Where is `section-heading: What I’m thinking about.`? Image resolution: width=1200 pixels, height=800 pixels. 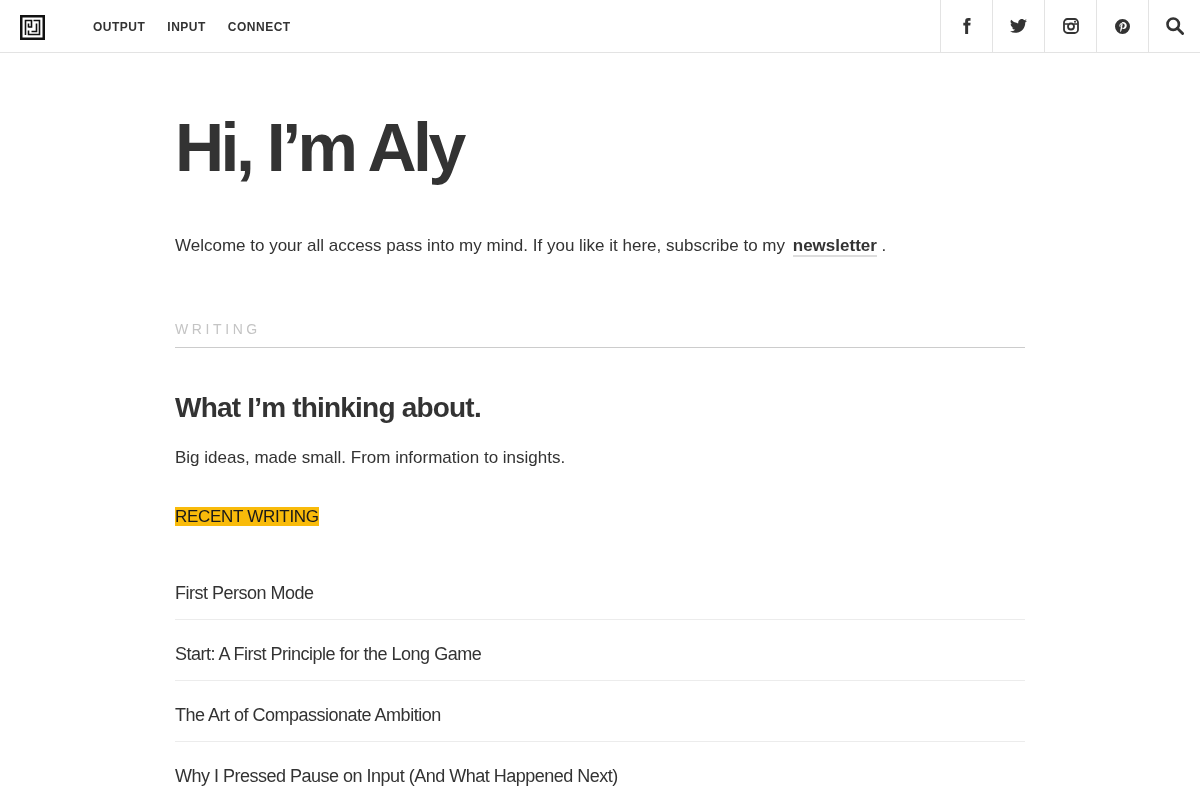
section-heading: What I’m thinking about. is located at coordinates (328, 407).